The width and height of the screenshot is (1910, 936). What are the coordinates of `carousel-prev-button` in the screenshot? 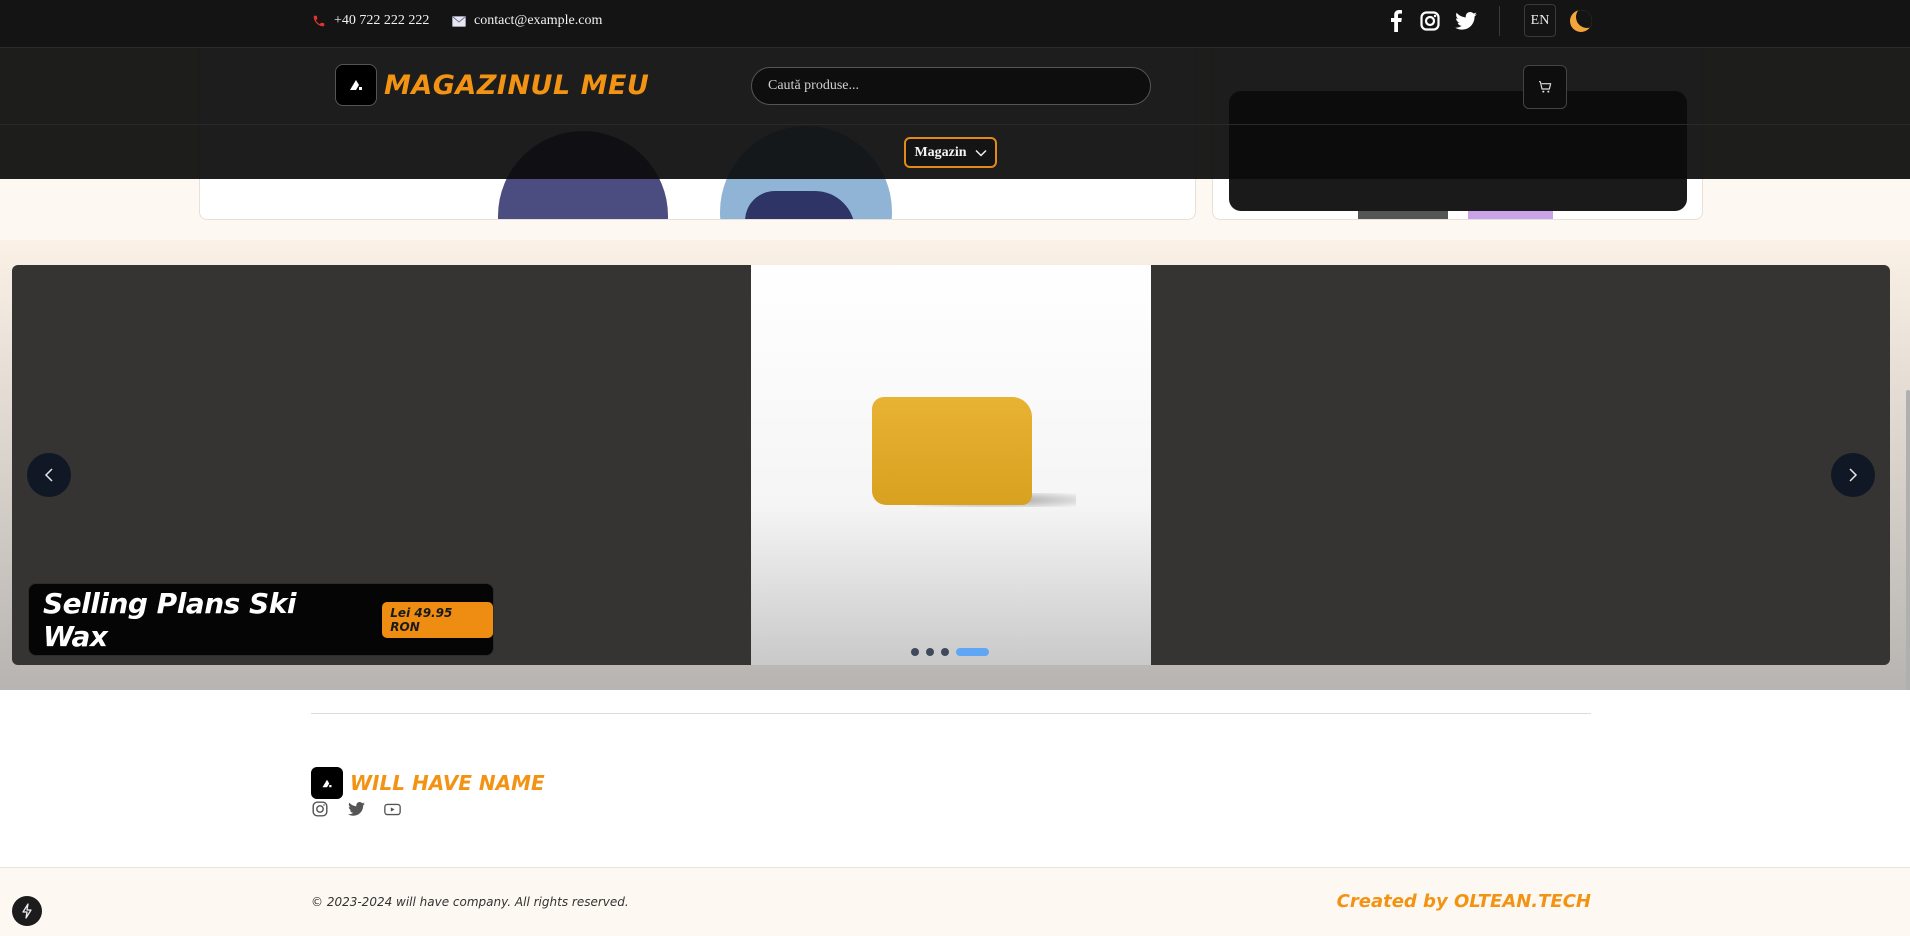 It's located at (49, 475).